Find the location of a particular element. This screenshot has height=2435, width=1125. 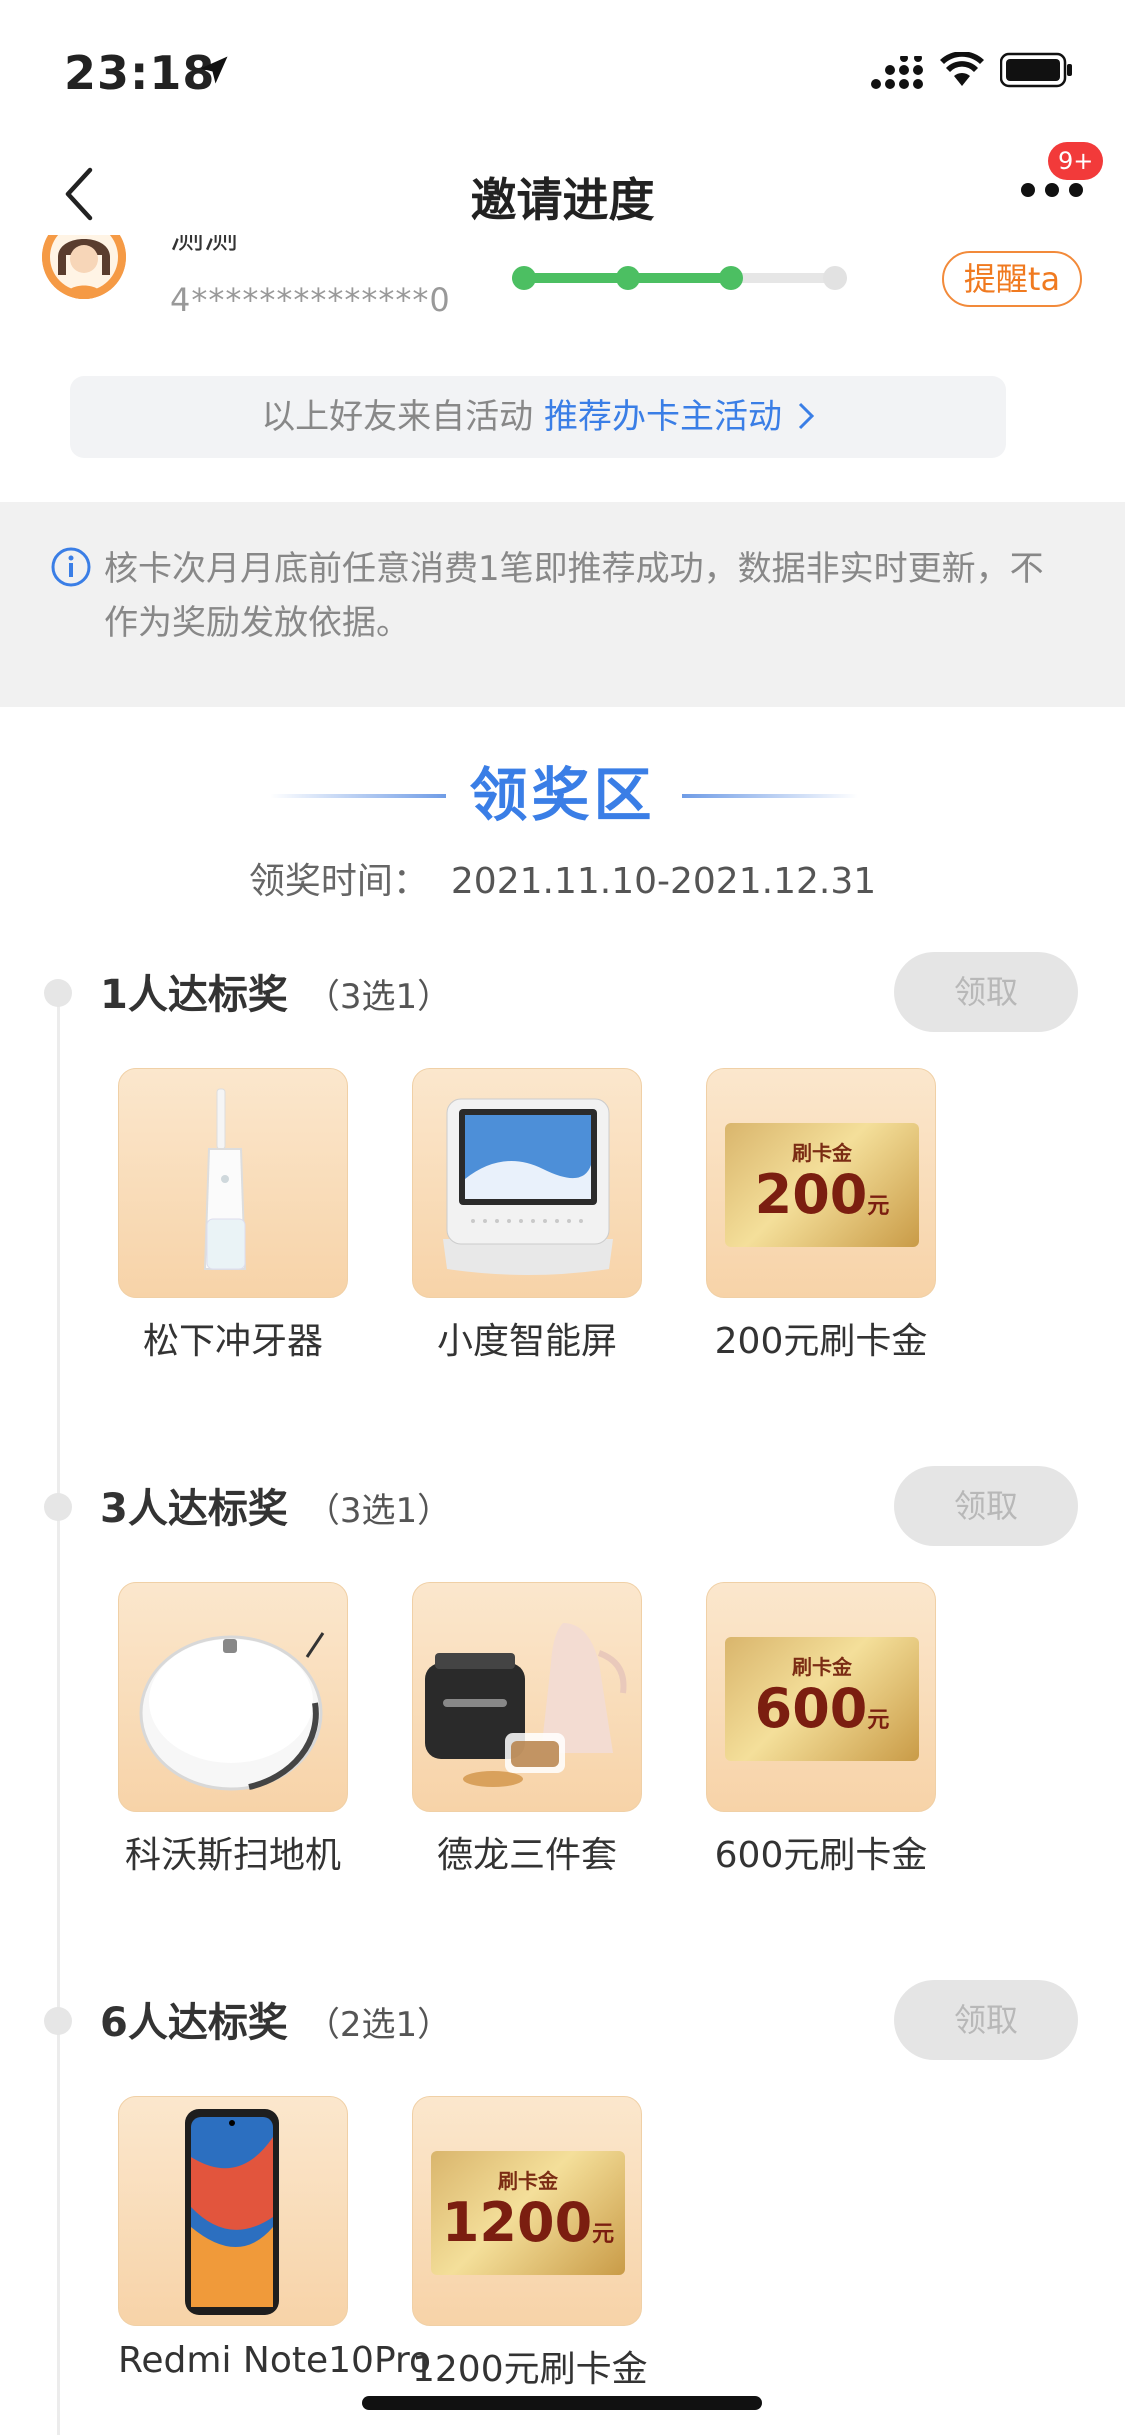

award-time: 领奖时间： 2021.11.10-2021.12.31 is located at coordinates (562, 878).